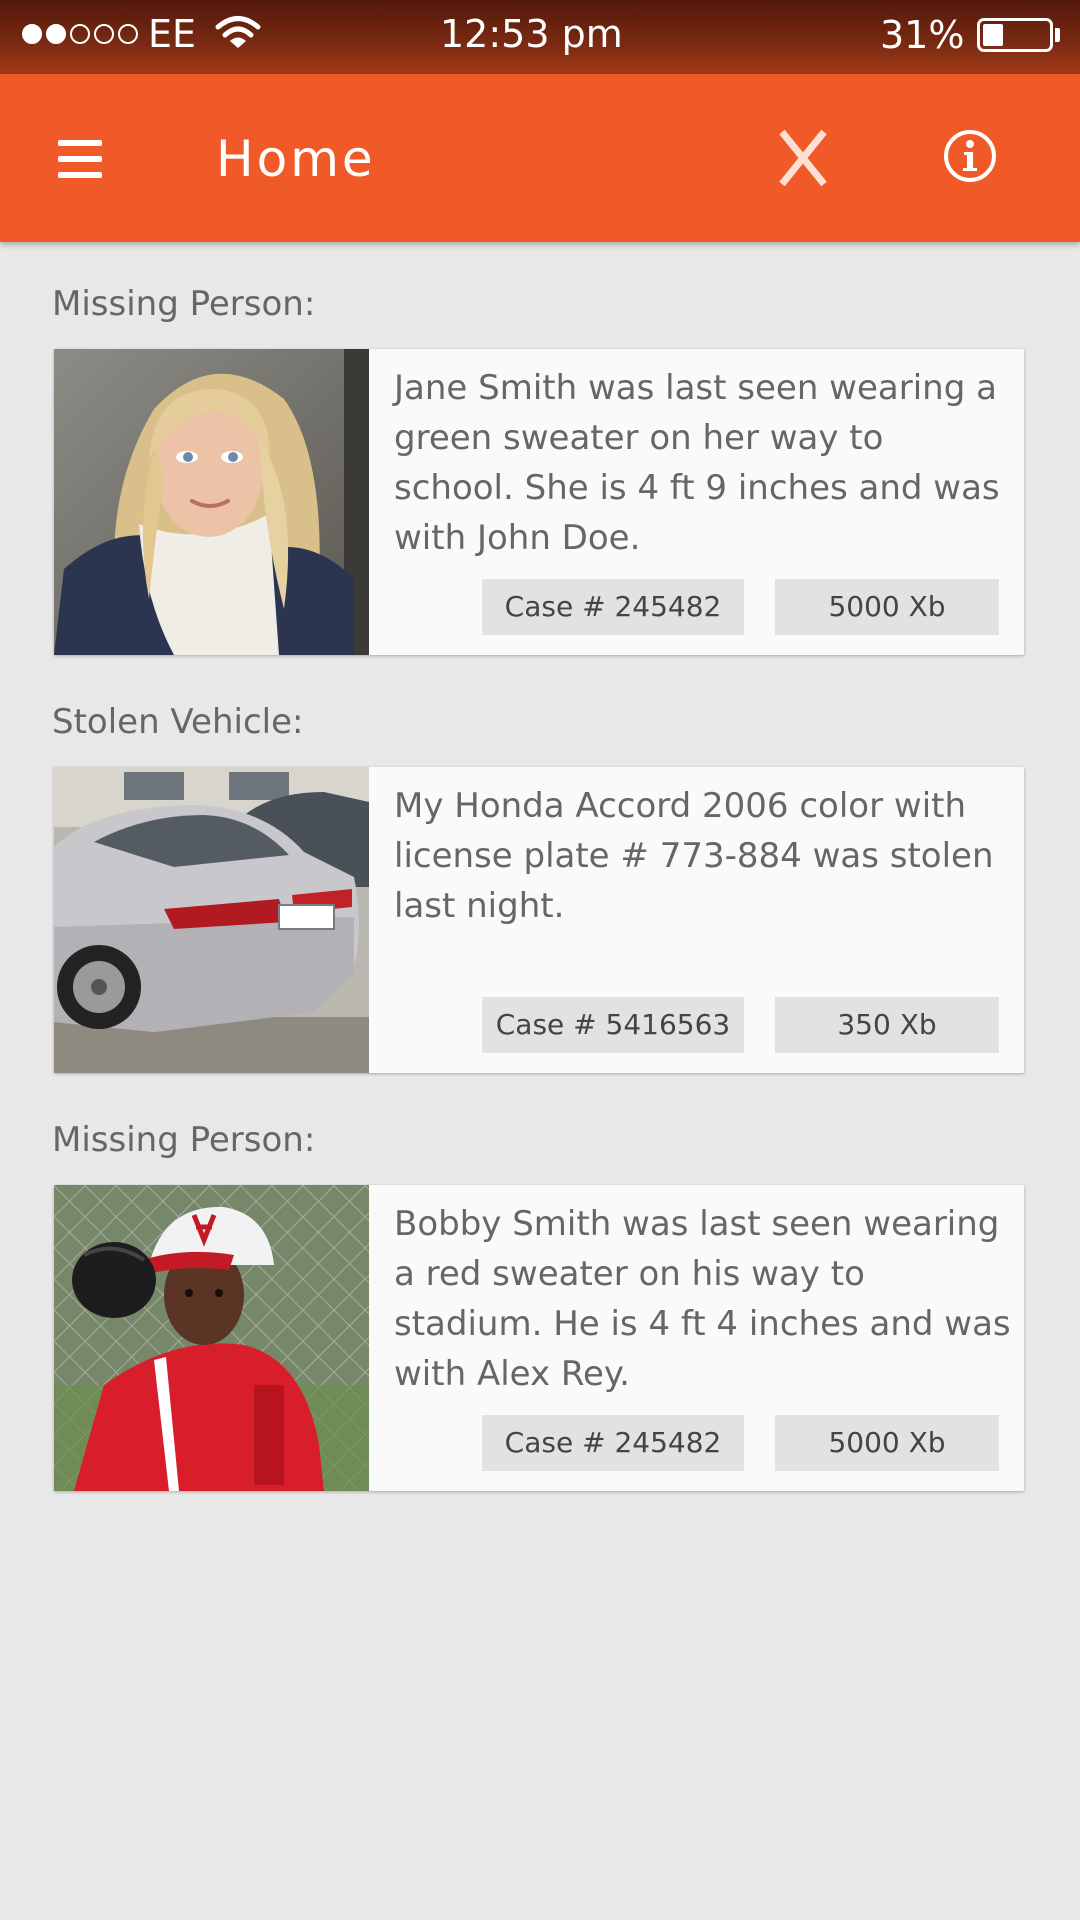 This screenshot has width=1080, height=1920. I want to click on signal-strength-icon, so click(80, 34).